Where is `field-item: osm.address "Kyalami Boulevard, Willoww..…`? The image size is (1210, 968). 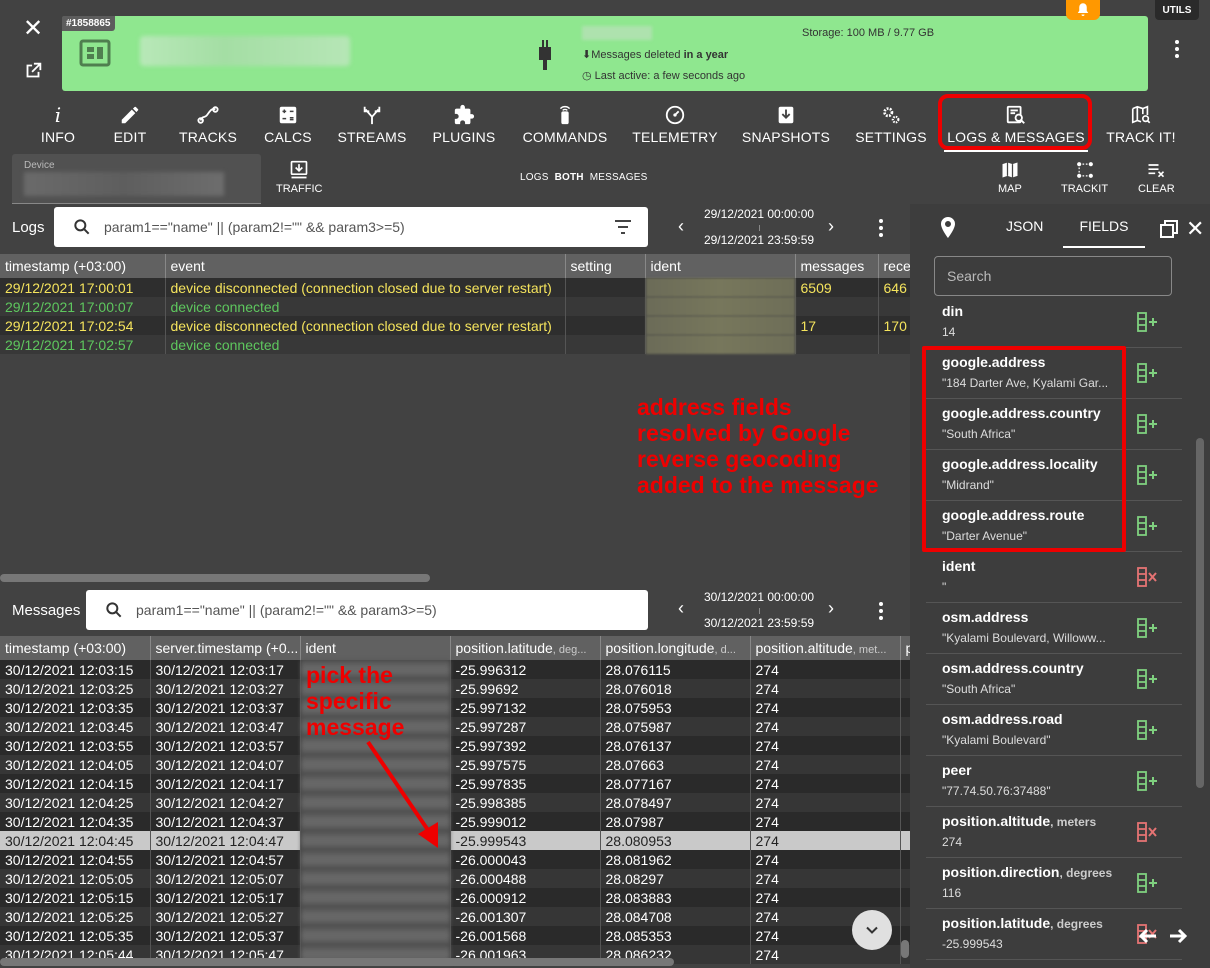 field-item: osm.address "Kyalami Boulevard, Willoww..… is located at coordinates (1054, 628).